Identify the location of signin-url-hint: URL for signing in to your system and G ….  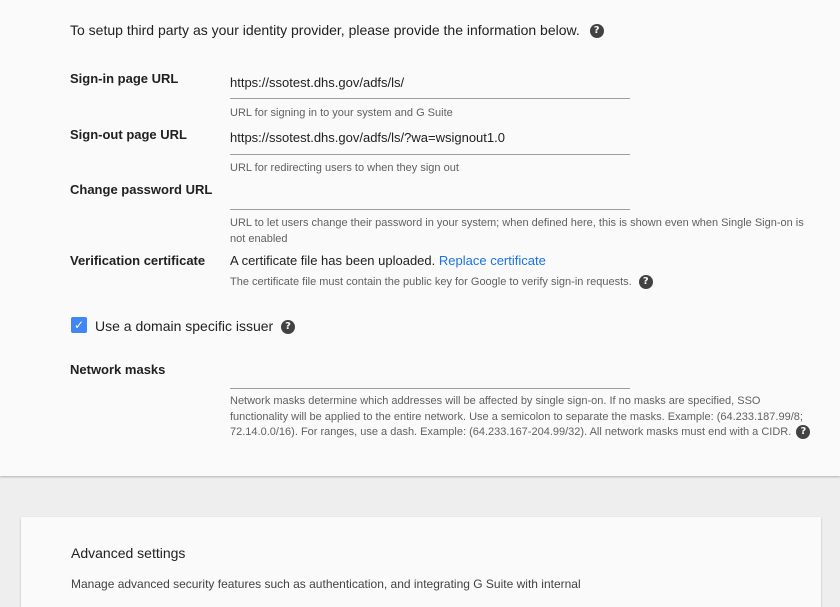
(341, 113).